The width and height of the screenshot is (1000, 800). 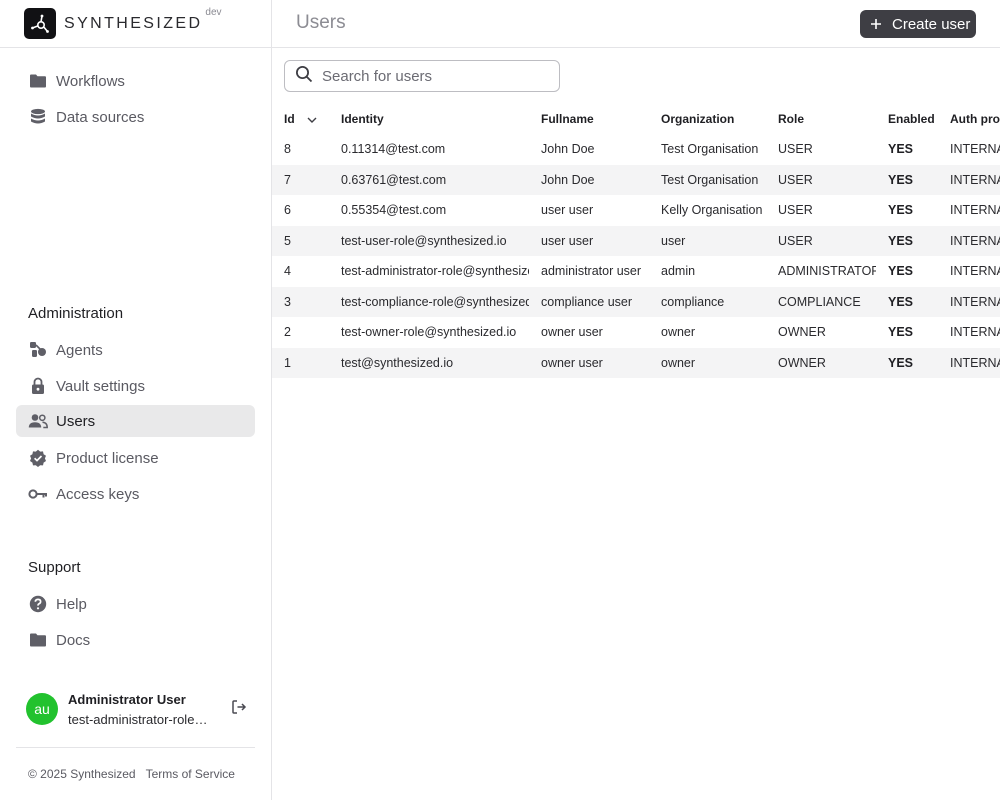 I want to click on help-icon, so click(x=38, y=604).